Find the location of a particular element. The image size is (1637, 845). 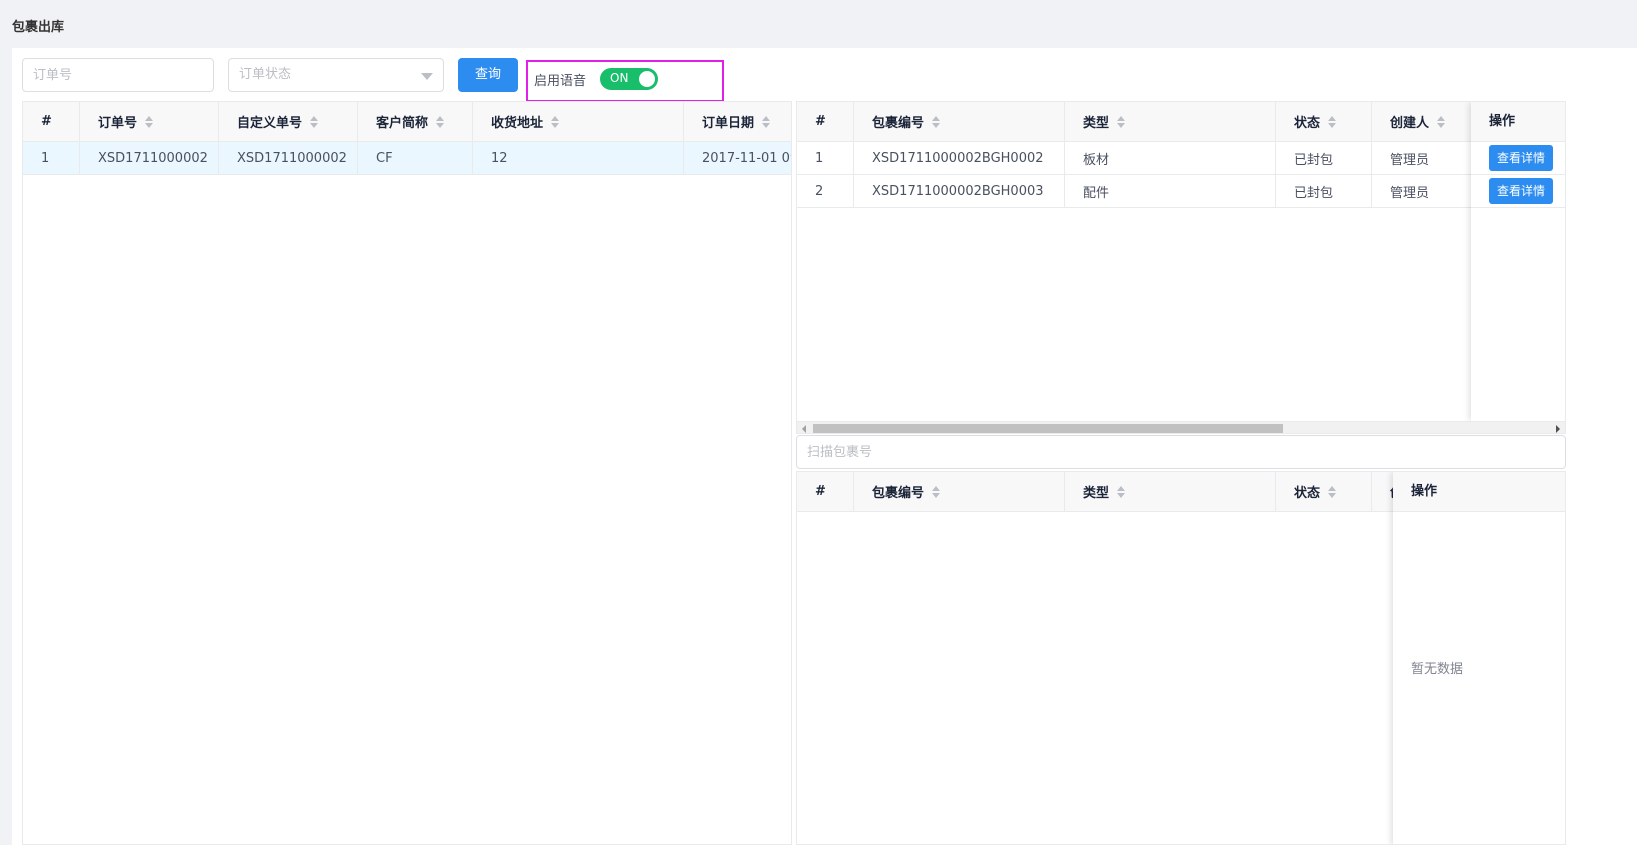

table-row: 1 XSD1711000002BGH0002 板材 已封包 管理员 is located at coordinates (1181, 158).